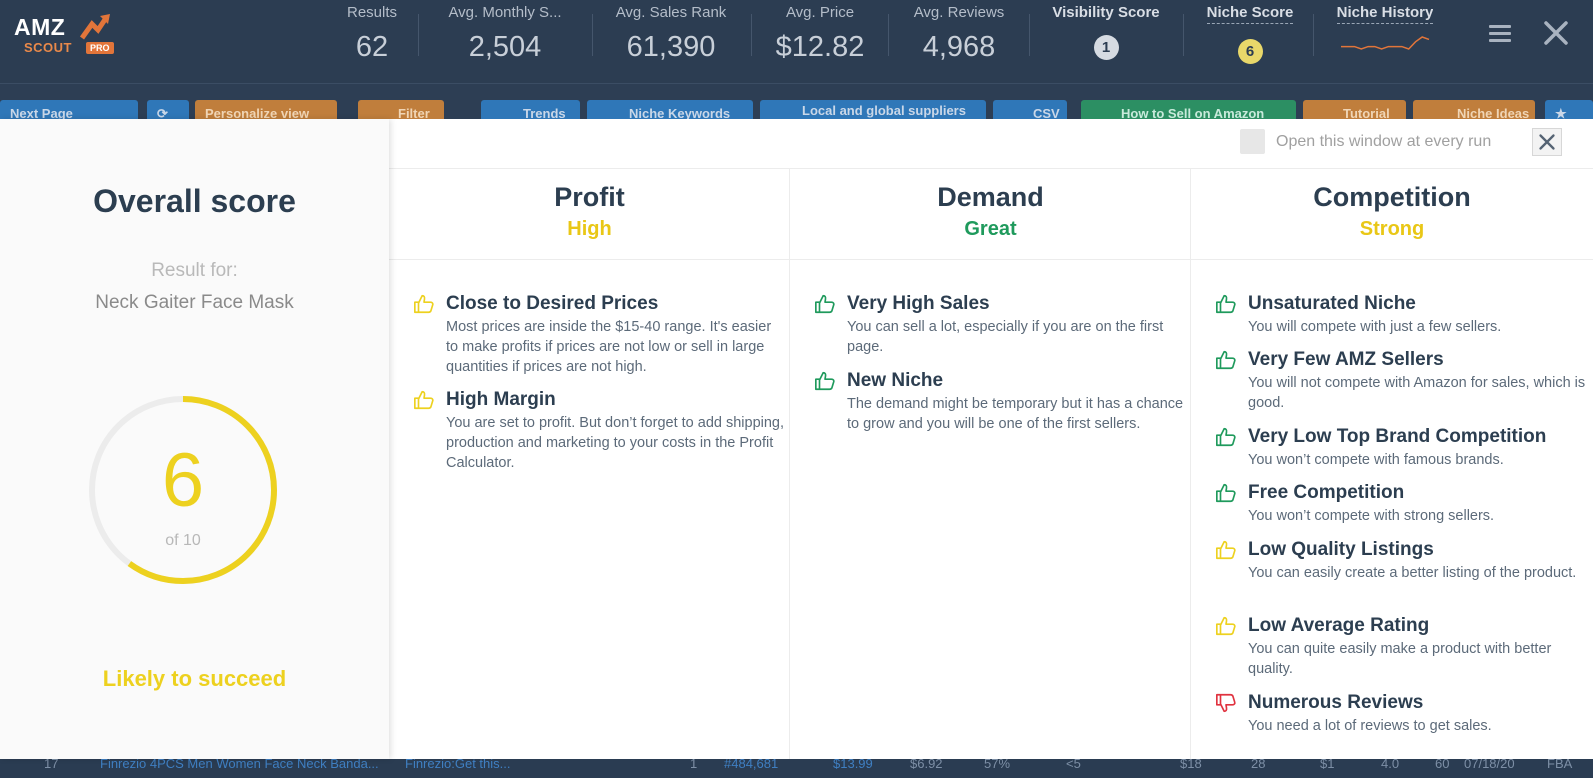 This screenshot has width=1593, height=778. I want to click on overall-score-title: Overall score, so click(194, 201).